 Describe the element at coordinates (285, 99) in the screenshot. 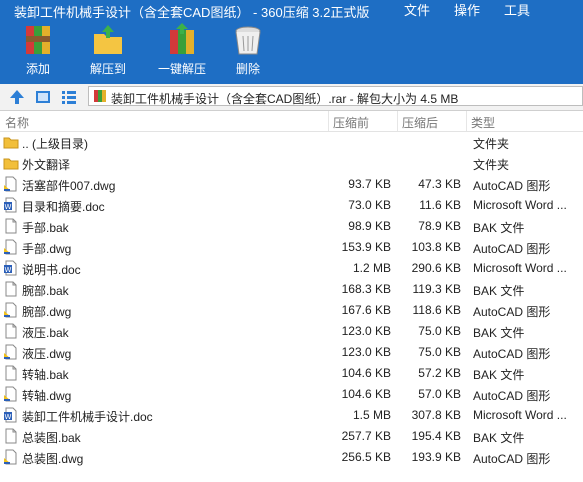

I see `archive-path: 装卸工件机械手设计（含全套CAD图纸）.rar - 解包大小为 4.5 MB` at that location.